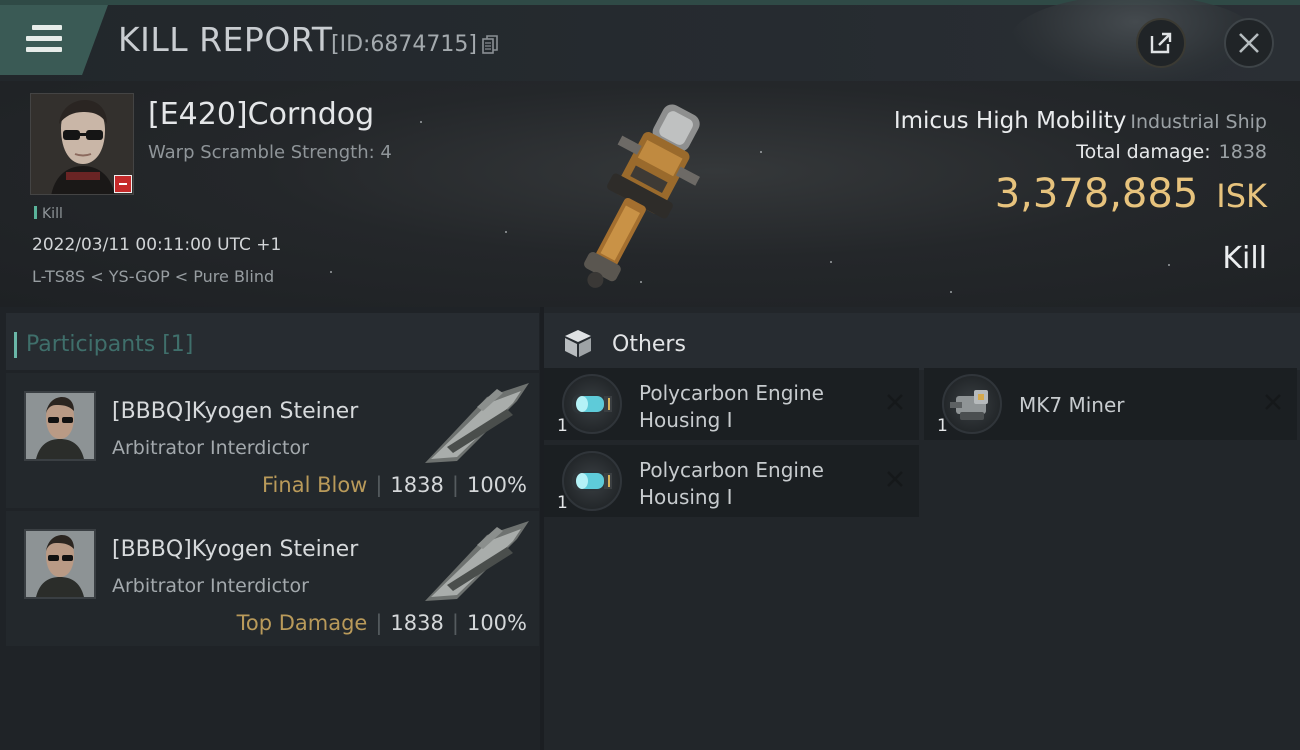 The width and height of the screenshot is (1300, 750). Describe the element at coordinates (1143, 152) in the screenshot. I see `total-damage-label: Total damage:` at that location.